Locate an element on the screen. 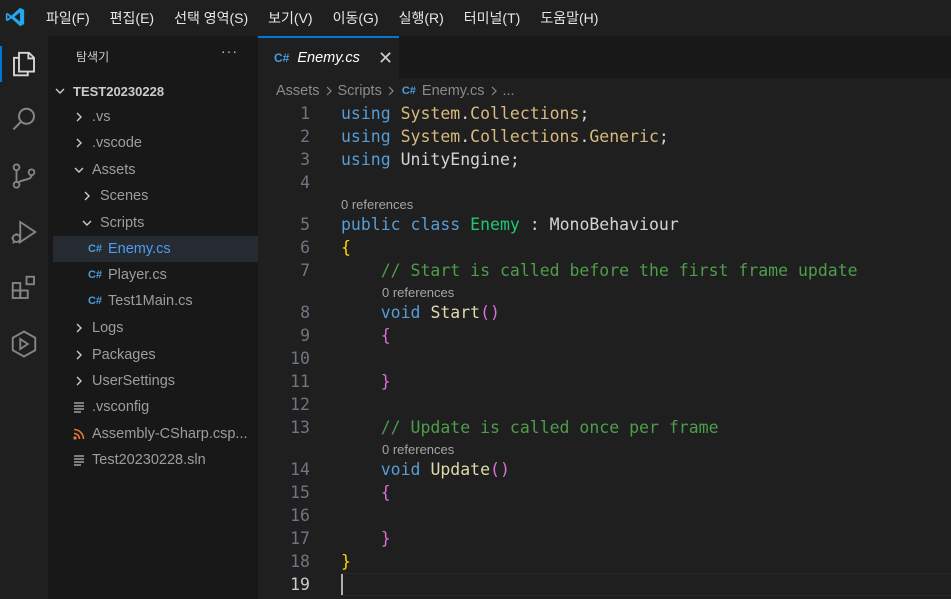  tab-label: Enemy.cs is located at coordinates (328, 58).